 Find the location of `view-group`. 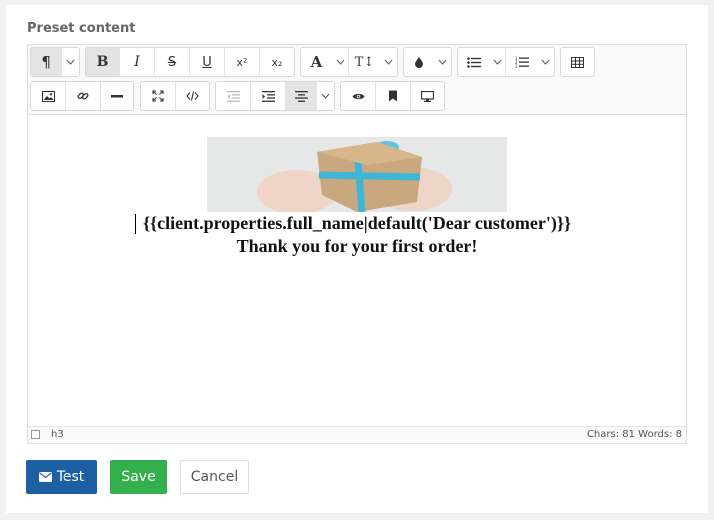

view-group is located at coordinates (175, 96).